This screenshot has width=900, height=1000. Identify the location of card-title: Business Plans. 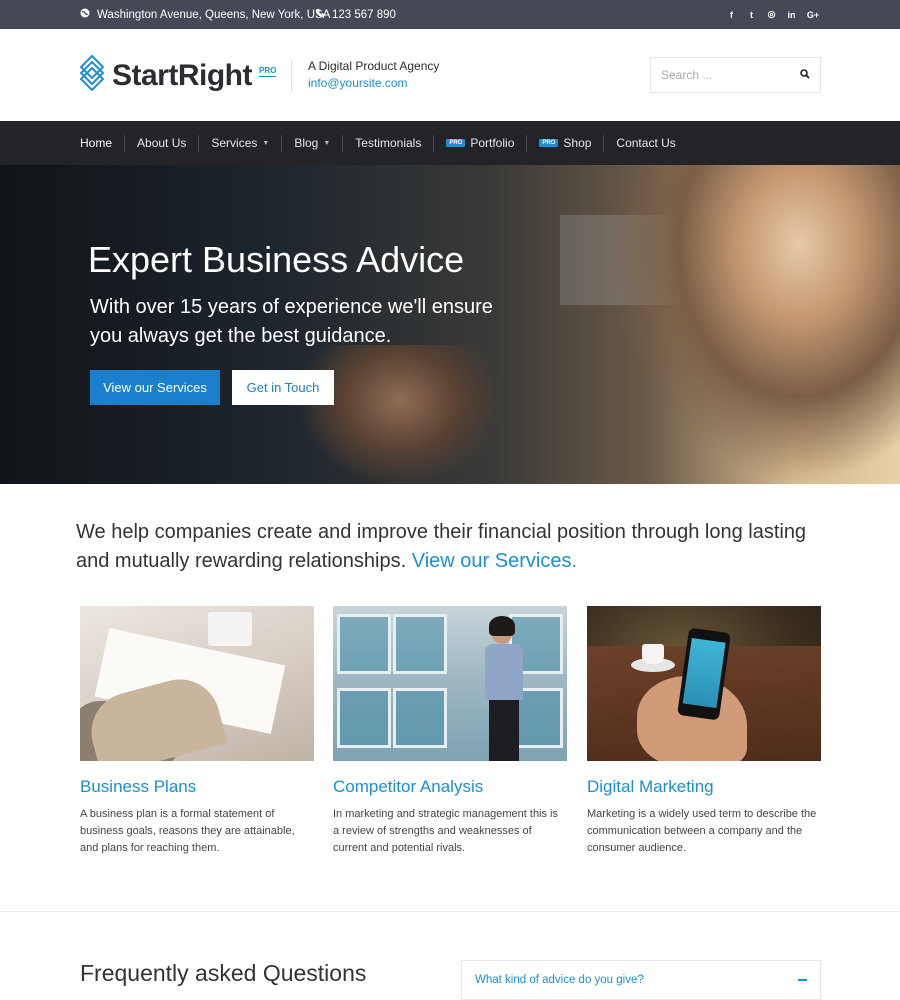
(197, 787).